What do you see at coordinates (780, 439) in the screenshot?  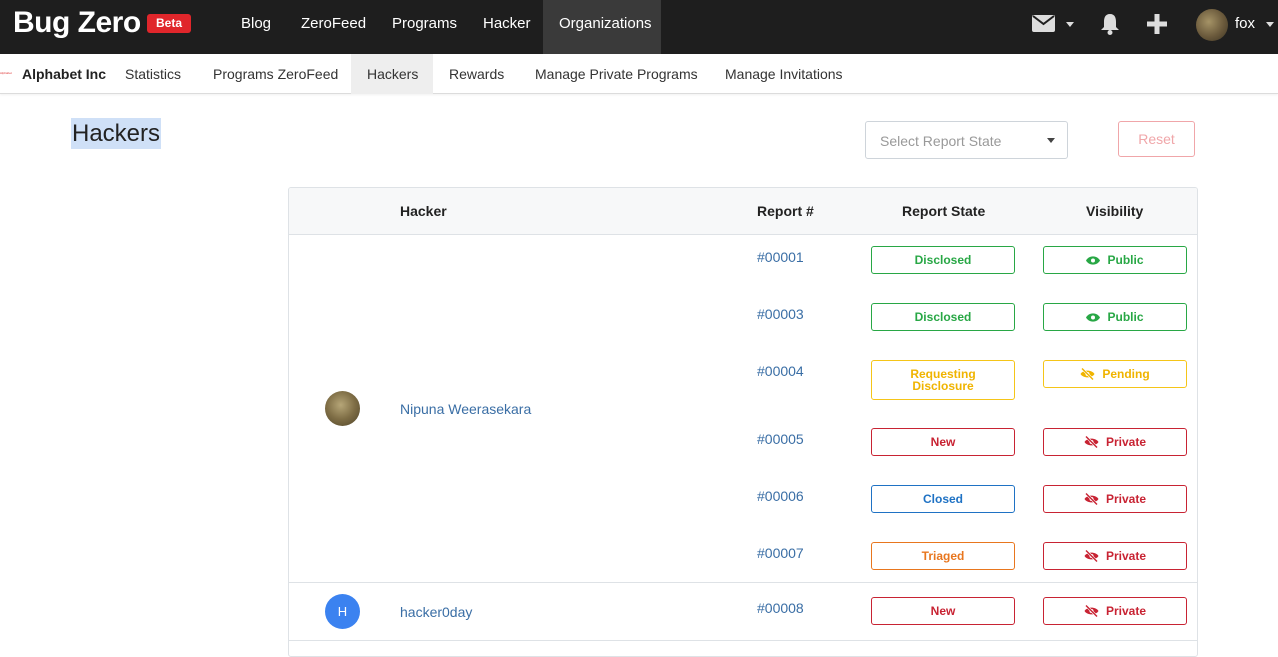 I see `report-link: #00005` at bounding box center [780, 439].